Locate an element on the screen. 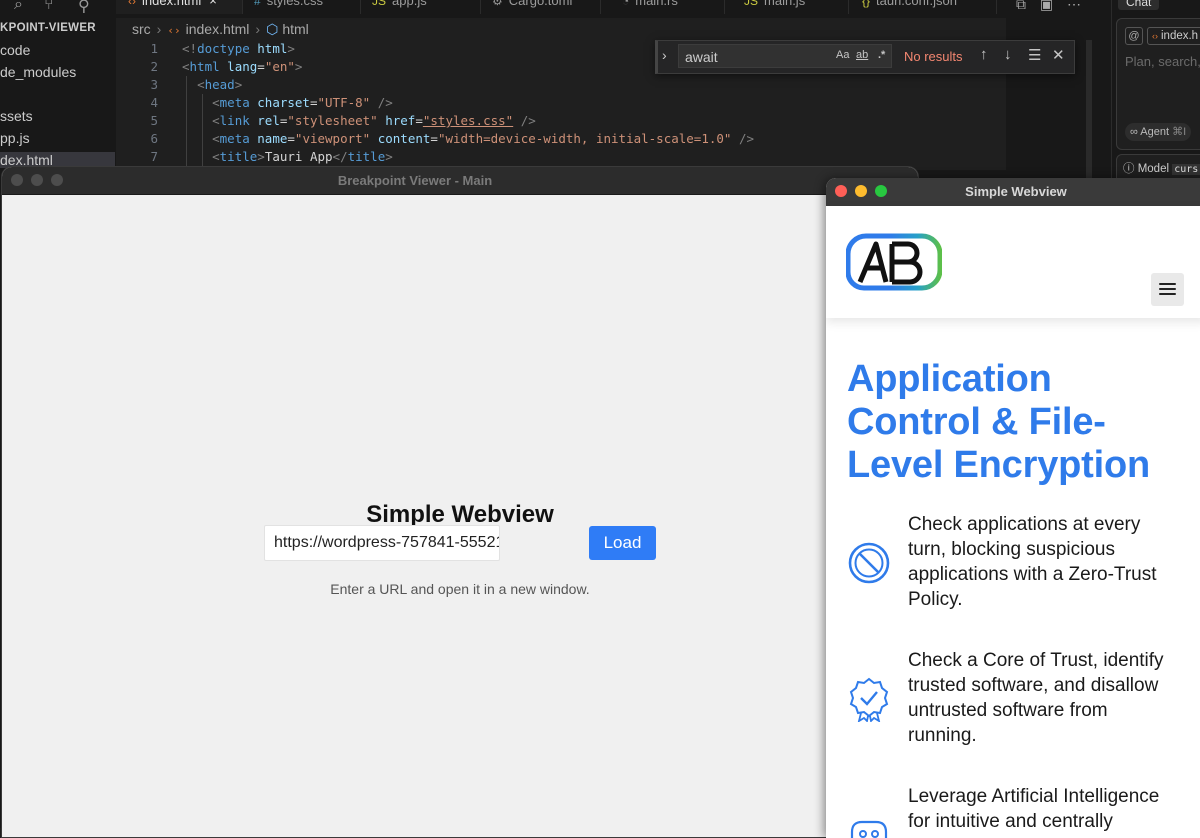 The height and width of the screenshot is (838, 1200). hint-text: Enter a URL and open it in a new window. is located at coordinates (460, 589).